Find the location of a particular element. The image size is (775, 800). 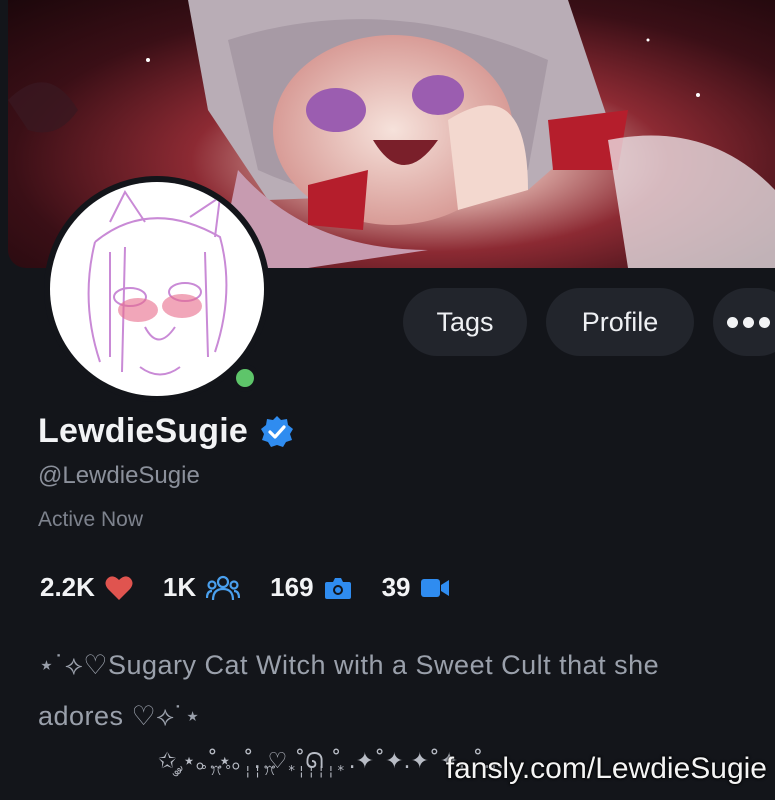

display-name: LewdieSugie is located at coordinates (143, 431).